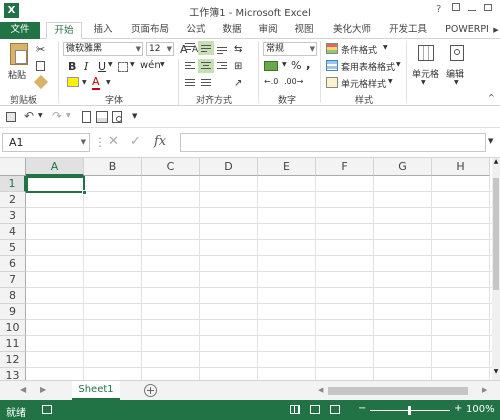 The height and width of the screenshot is (420, 500). I want to click on zoom-level: 100%, so click(480, 409).